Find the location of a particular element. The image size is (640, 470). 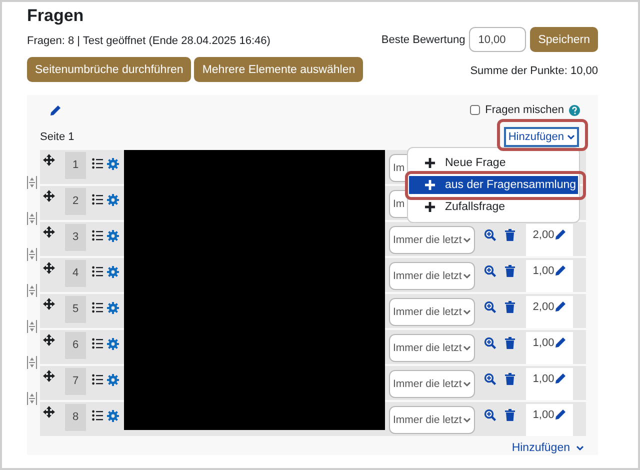

question-number: 6 is located at coordinates (75, 345).